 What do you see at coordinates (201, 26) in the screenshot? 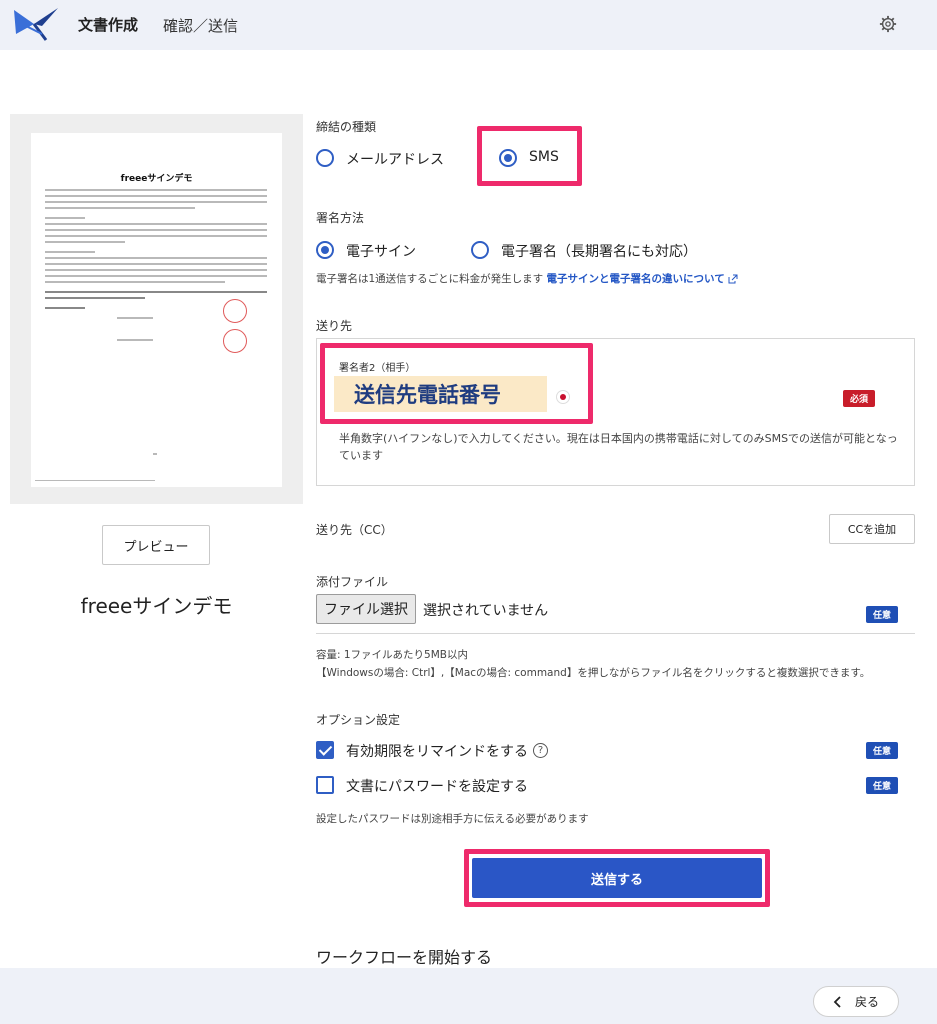
I see `page-title: 確認／送信` at bounding box center [201, 26].